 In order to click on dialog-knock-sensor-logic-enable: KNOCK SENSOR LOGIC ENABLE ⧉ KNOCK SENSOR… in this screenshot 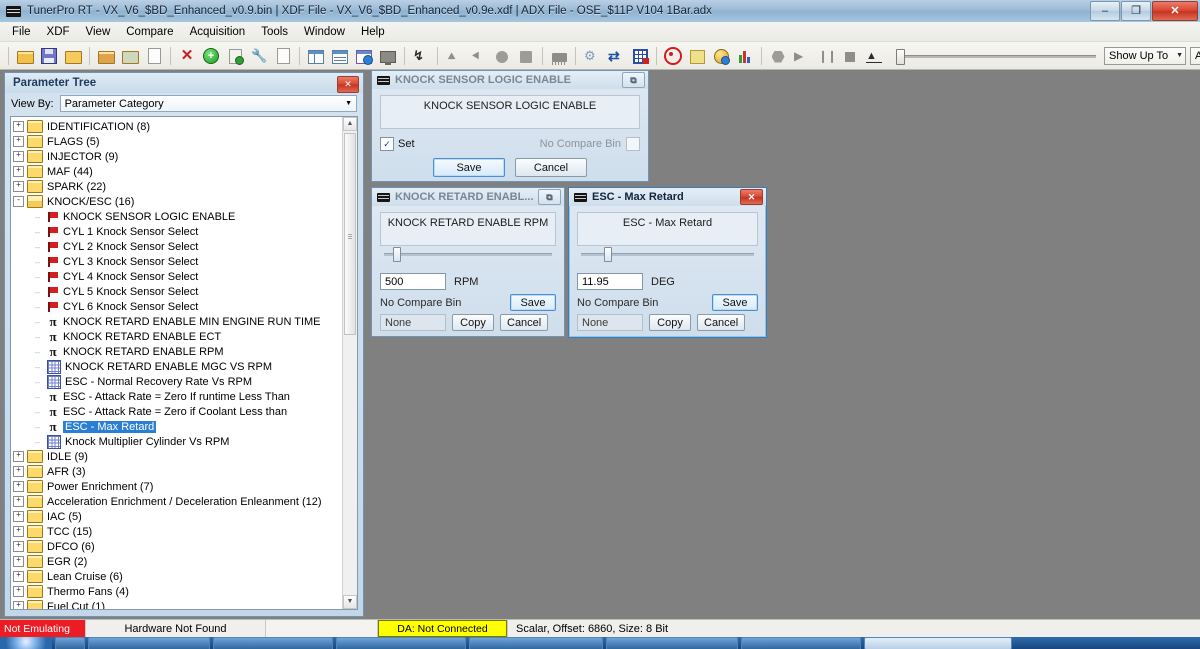, I will do `click(510, 126)`.